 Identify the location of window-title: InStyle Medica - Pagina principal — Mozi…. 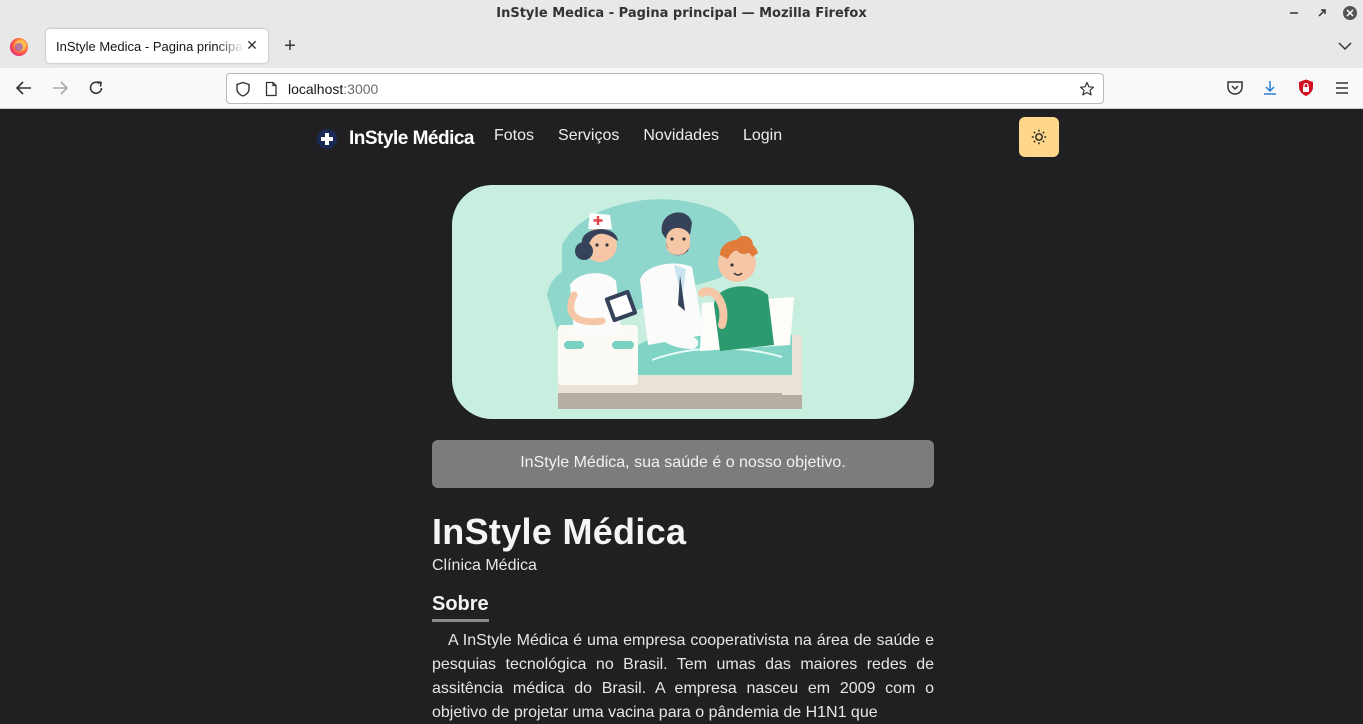
(681, 13).